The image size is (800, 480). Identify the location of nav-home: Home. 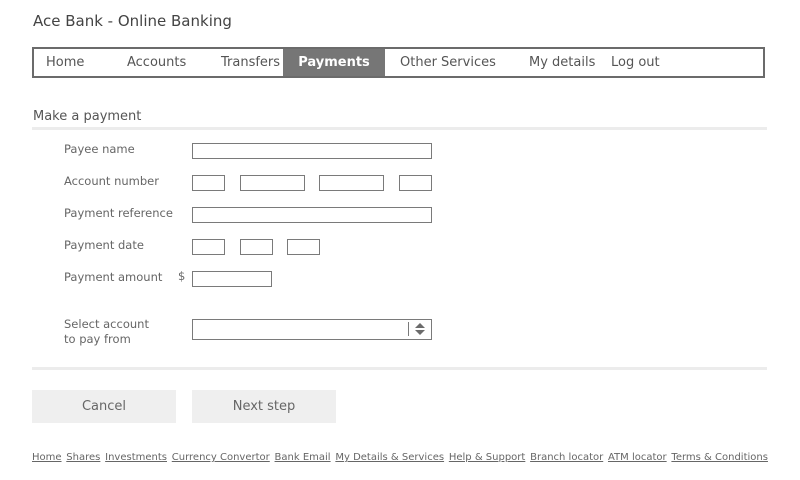
(74, 62).